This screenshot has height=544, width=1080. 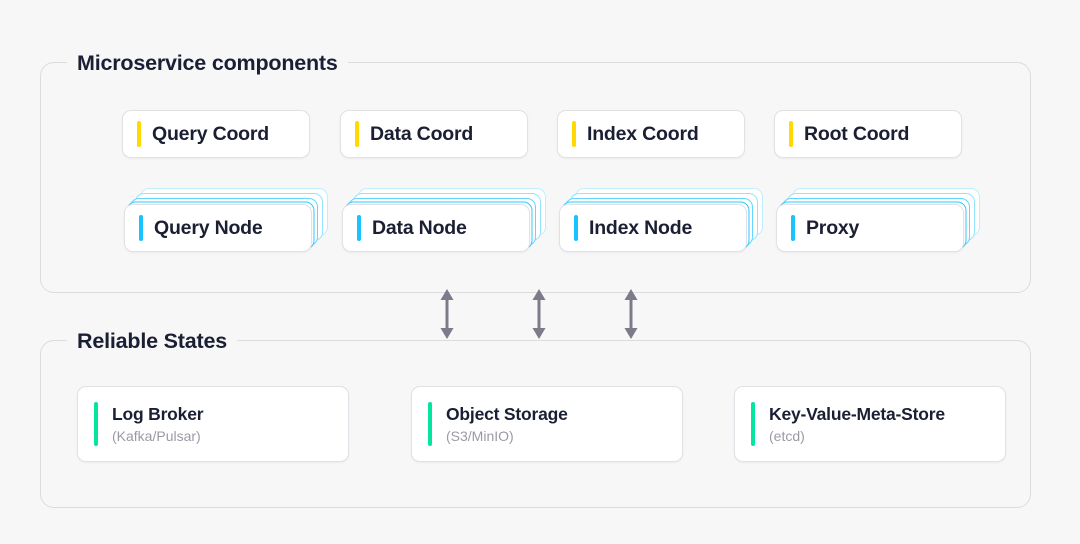 I want to click on card-label: Proxy, so click(x=833, y=227).